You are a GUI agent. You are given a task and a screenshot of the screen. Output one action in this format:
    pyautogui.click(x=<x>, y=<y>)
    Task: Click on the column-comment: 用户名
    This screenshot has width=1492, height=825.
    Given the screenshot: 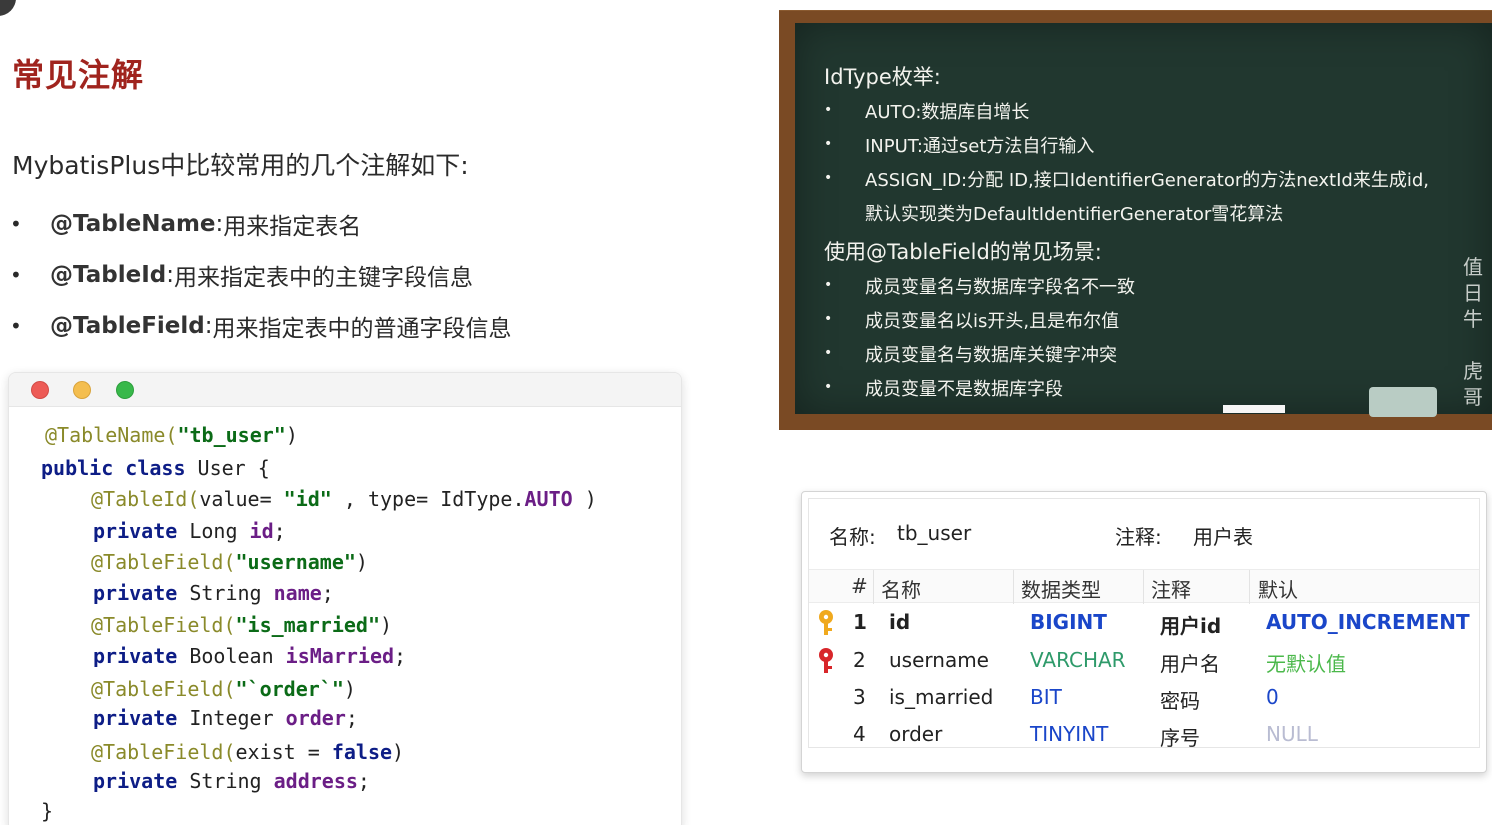 What is the action you would take?
    pyautogui.click(x=1190, y=664)
    